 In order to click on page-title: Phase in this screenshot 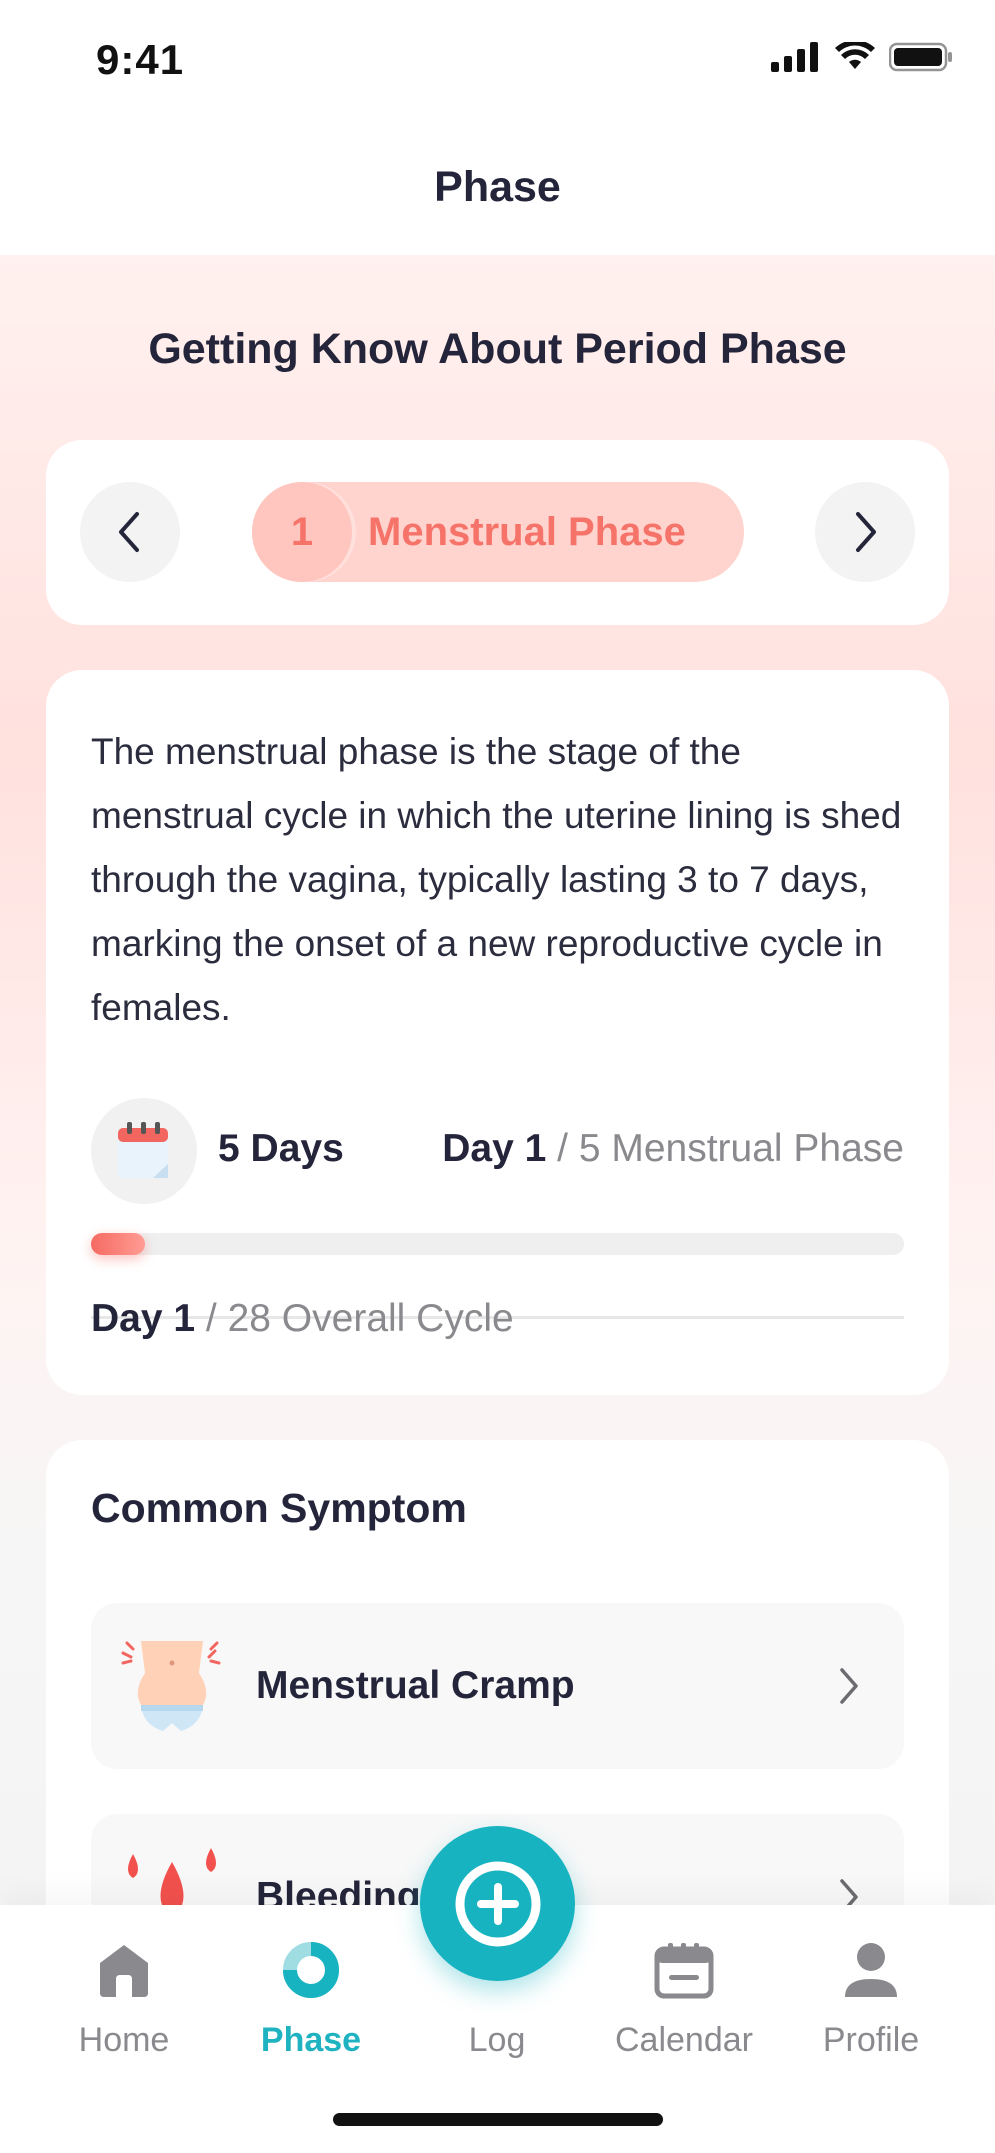, I will do `click(497, 187)`.